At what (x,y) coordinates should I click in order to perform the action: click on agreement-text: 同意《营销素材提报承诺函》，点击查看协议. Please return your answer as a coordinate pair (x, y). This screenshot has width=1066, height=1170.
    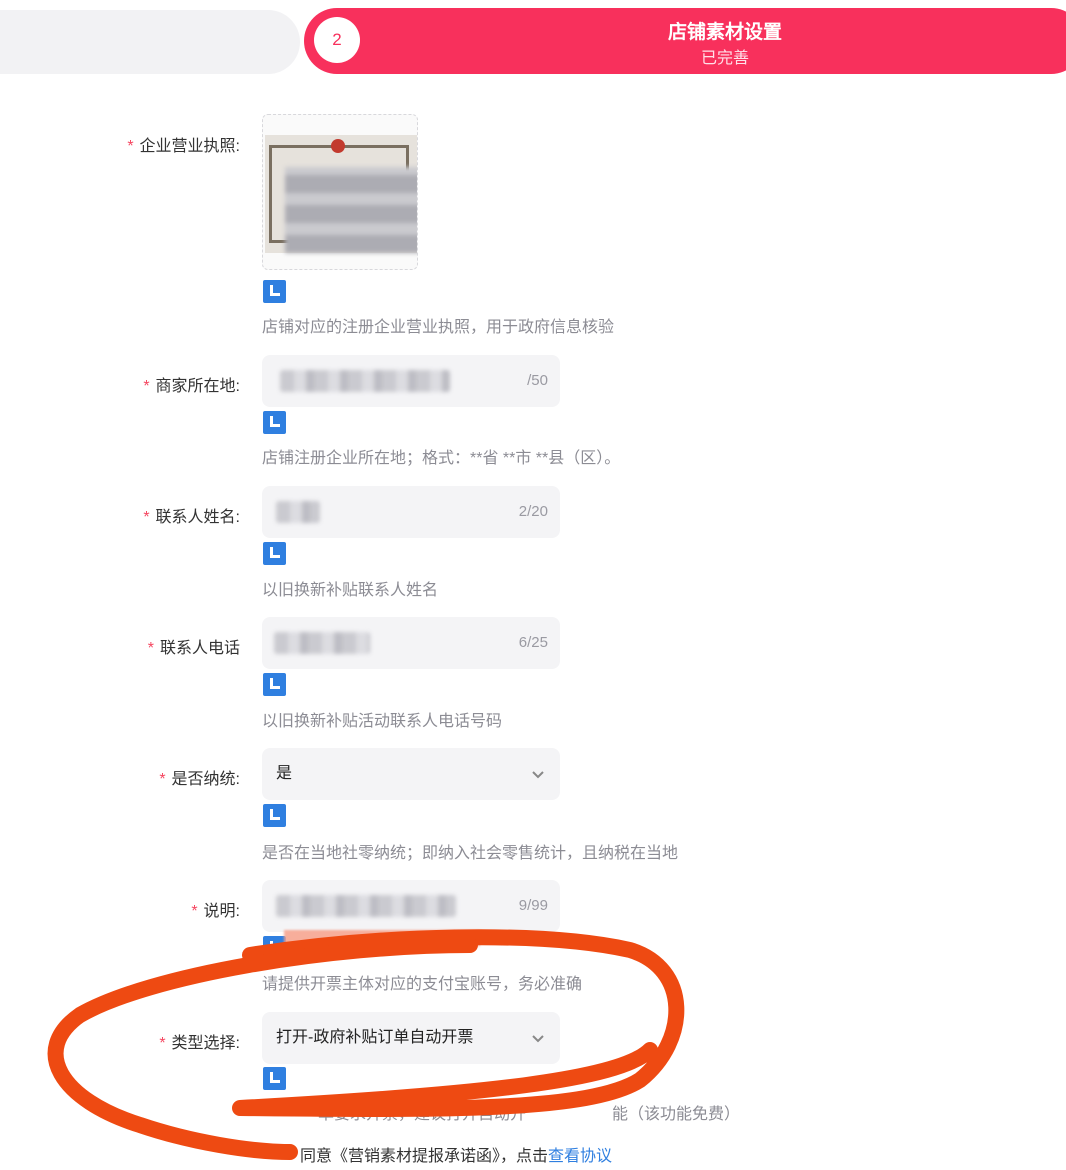
    Looking at the image, I should click on (456, 1156).